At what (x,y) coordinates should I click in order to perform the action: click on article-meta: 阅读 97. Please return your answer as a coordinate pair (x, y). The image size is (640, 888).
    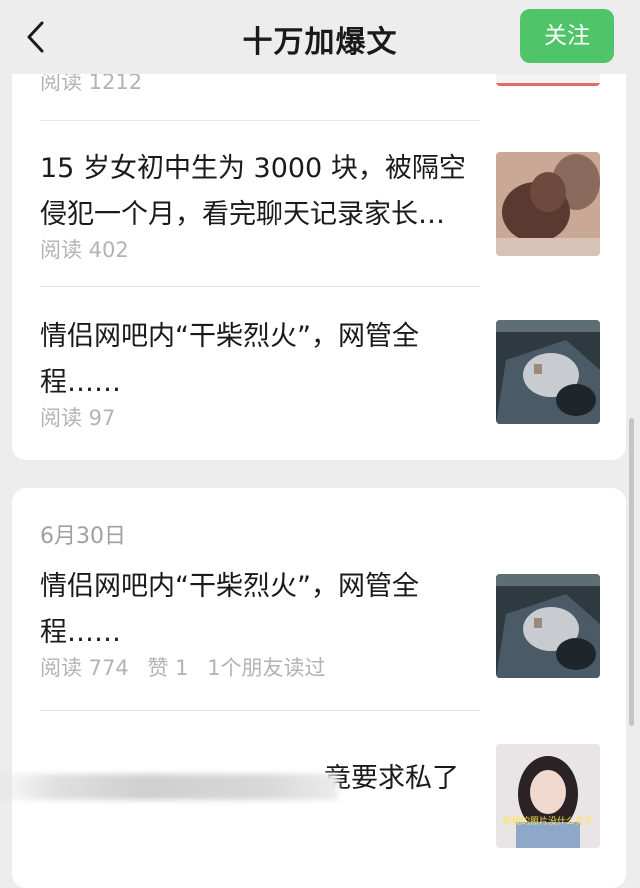
    Looking at the image, I should click on (83, 417).